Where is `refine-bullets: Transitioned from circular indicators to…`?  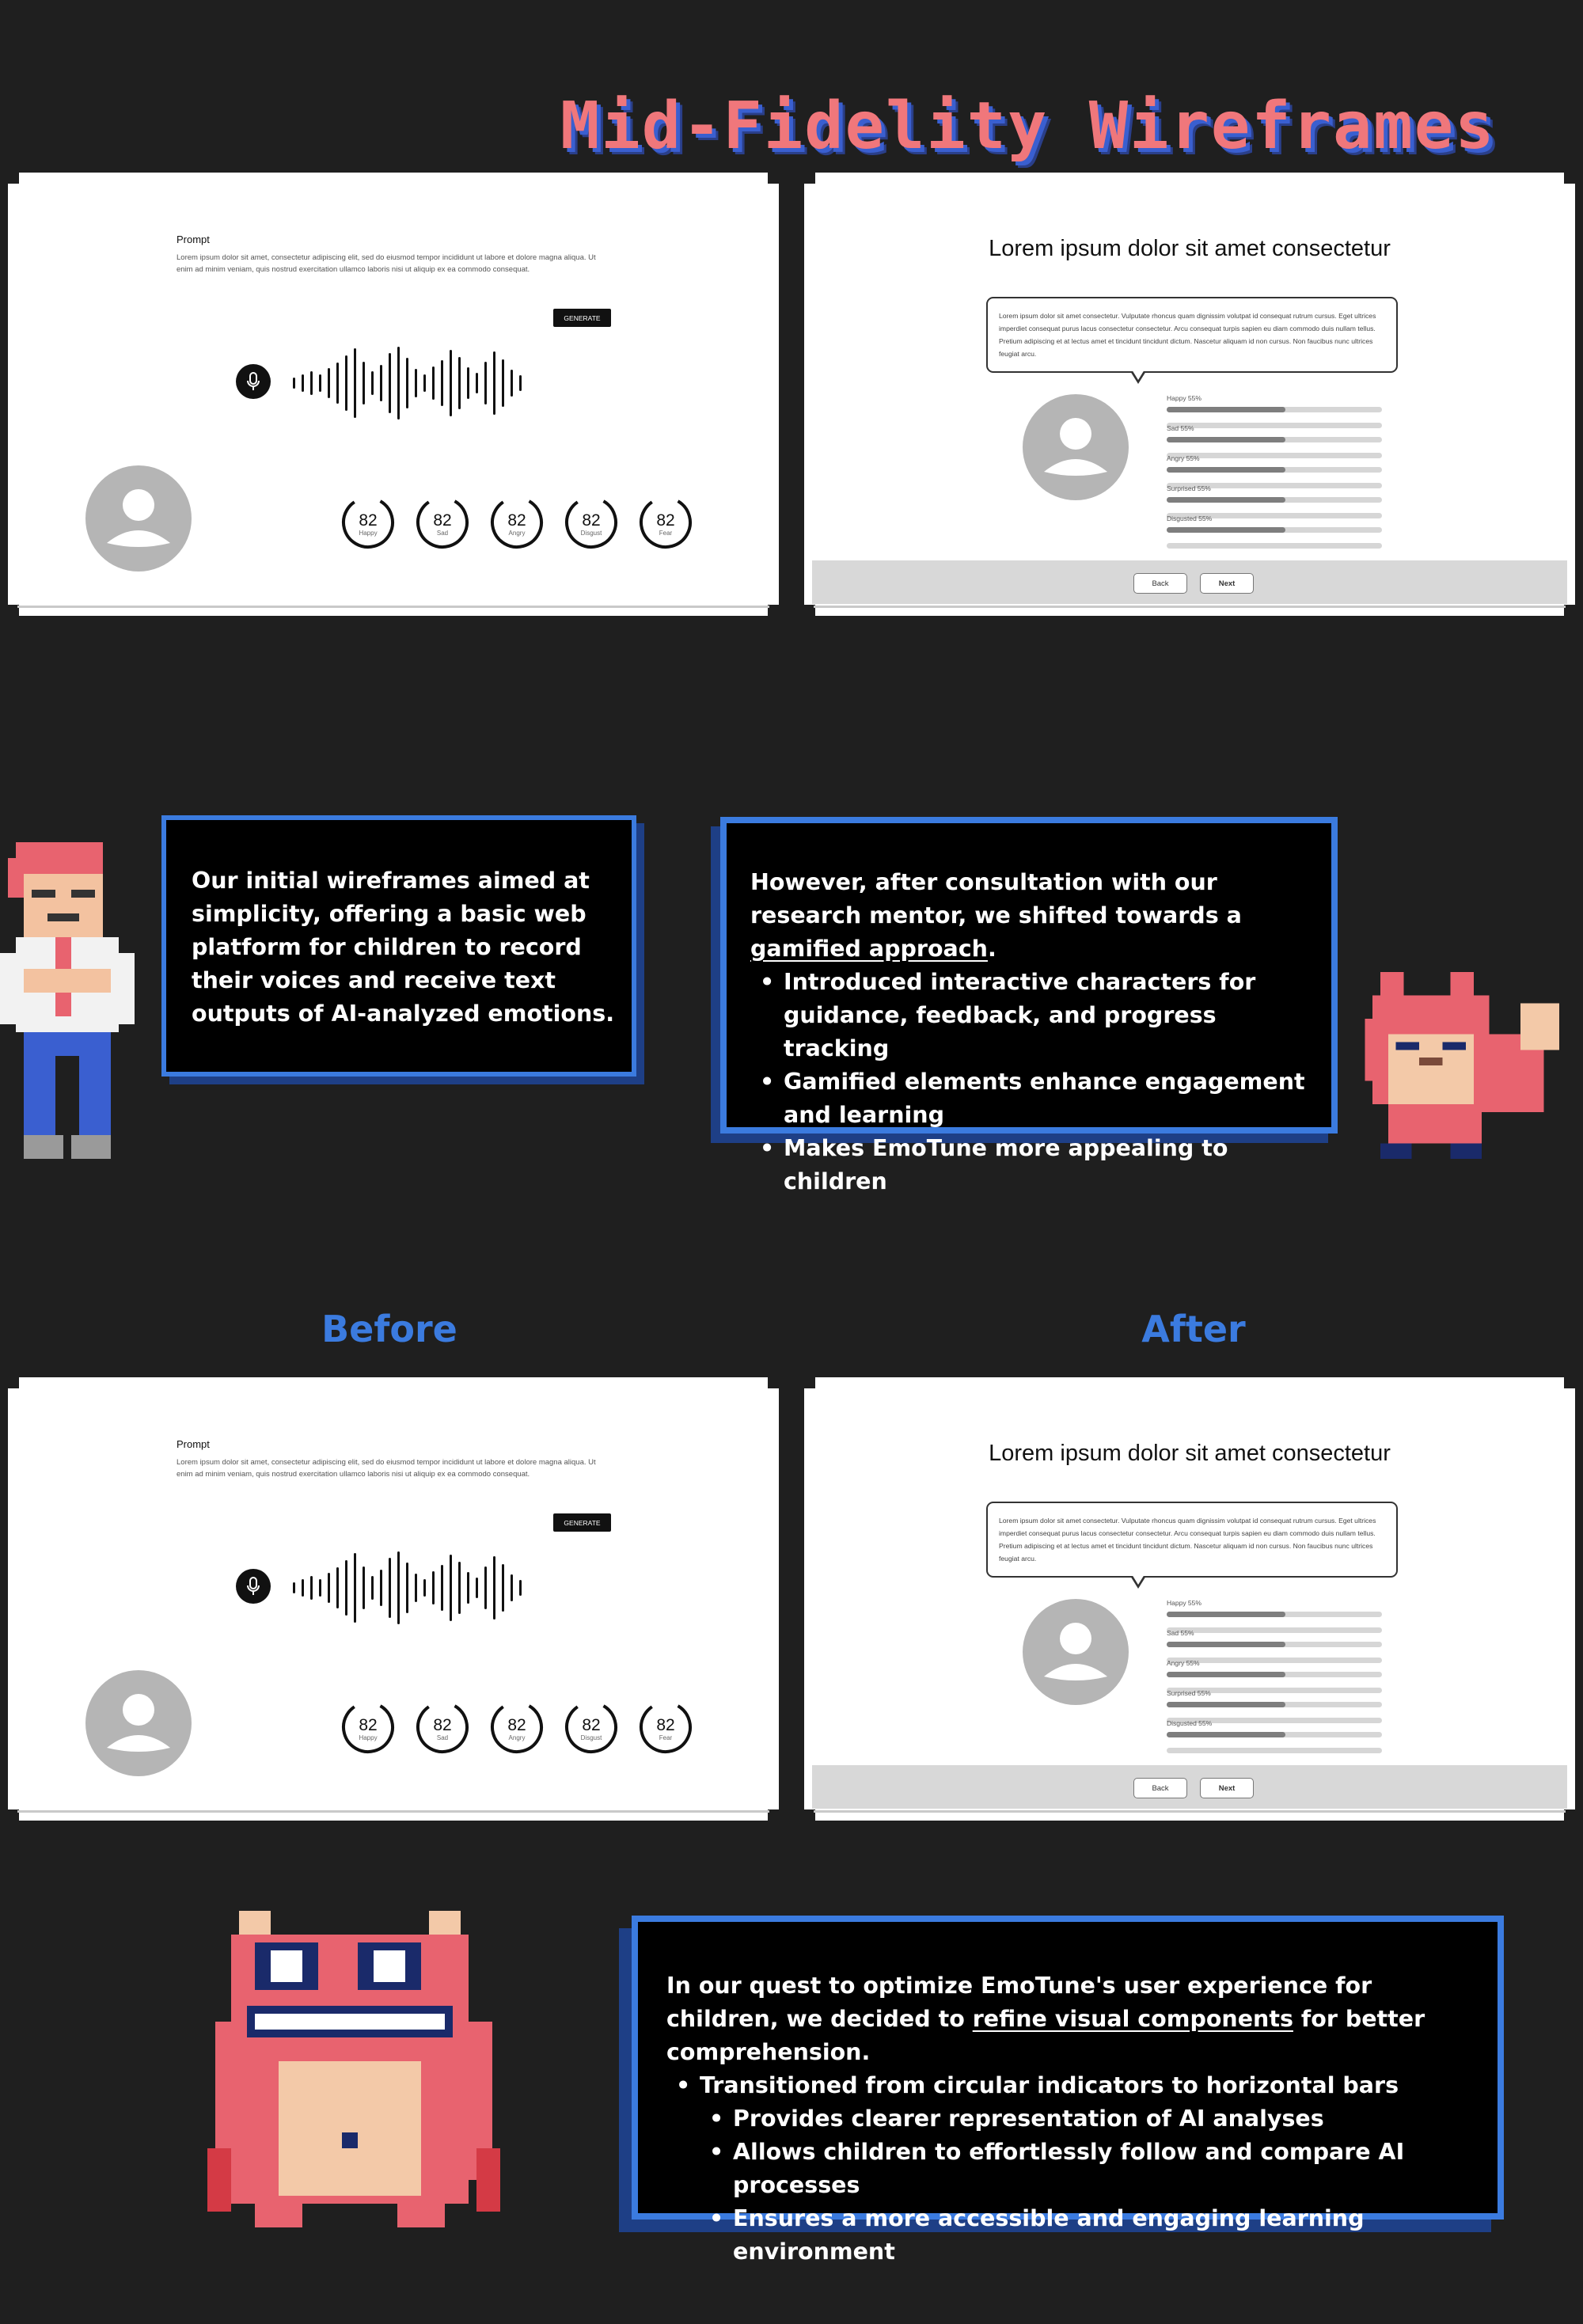
refine-bullets: Transitioned from circular indicators to… is located at coordinates (1078, 2169).